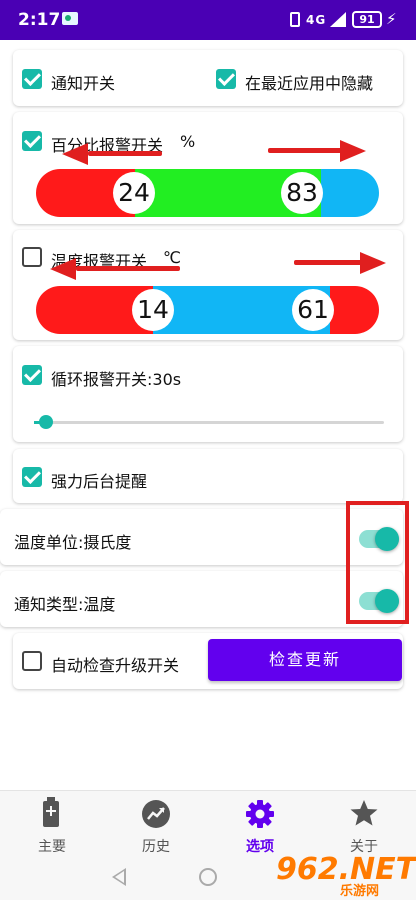 This screenshot has height=900, width=416. What do you see at coordinates (302, 193) in the screenshot?
I see `percent-high-thumb: 83` at bounding box center [302, 193].